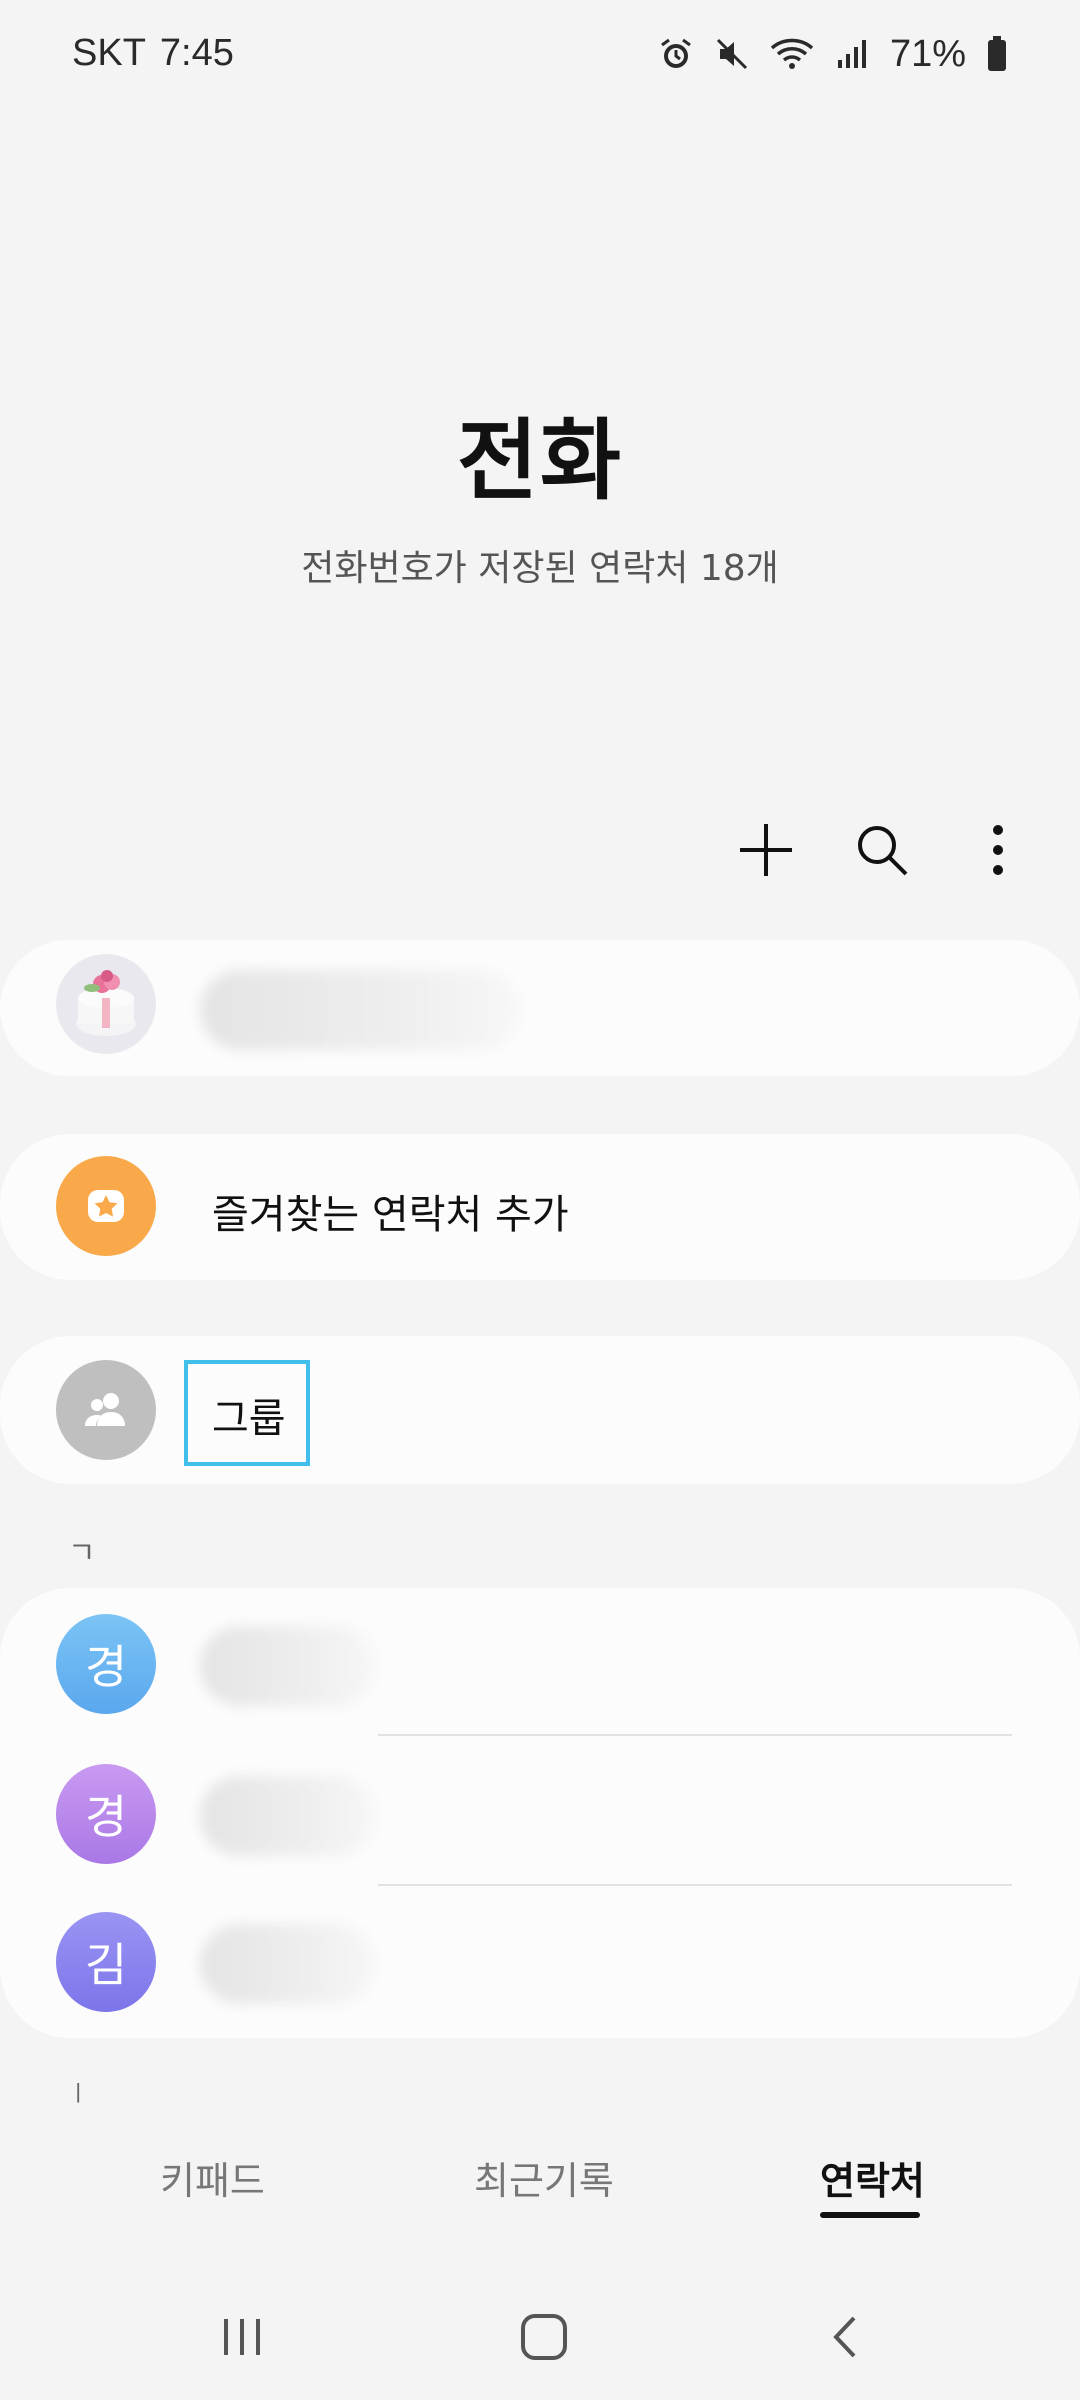 This screenshot has width=1080, height=2400. What do you see at coordinates (540, 460) in the screenshot?
I see `page-title: 전화` at bounding box center [540, 460].